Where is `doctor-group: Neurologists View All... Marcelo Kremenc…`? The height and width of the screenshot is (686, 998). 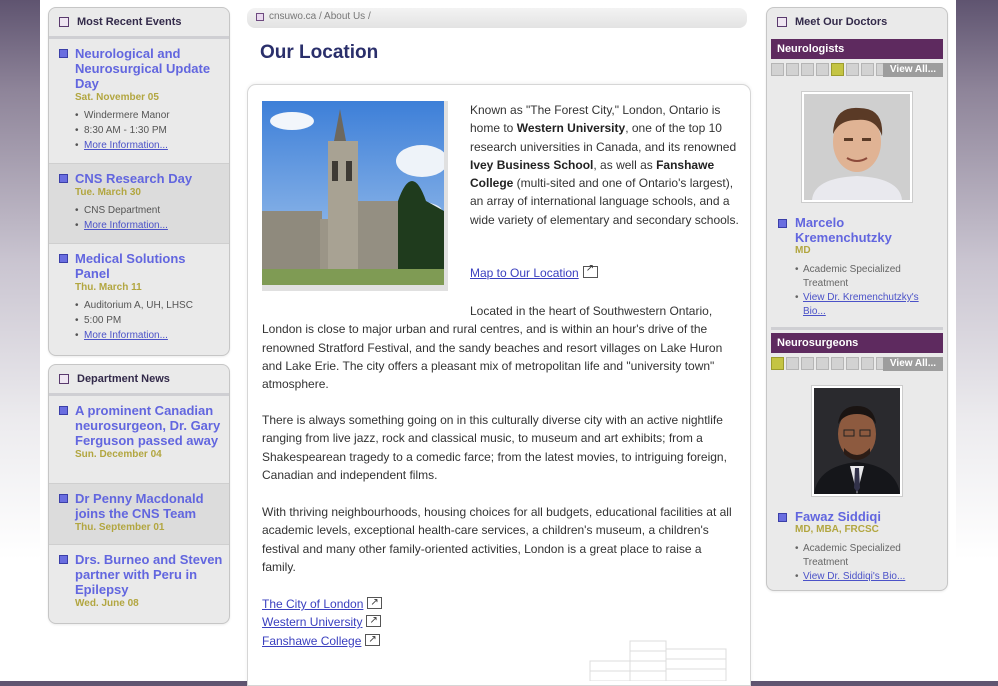
doctor-group: Neurologists View All... Marcelo Kremenc… is located at coordinates (857, 179).